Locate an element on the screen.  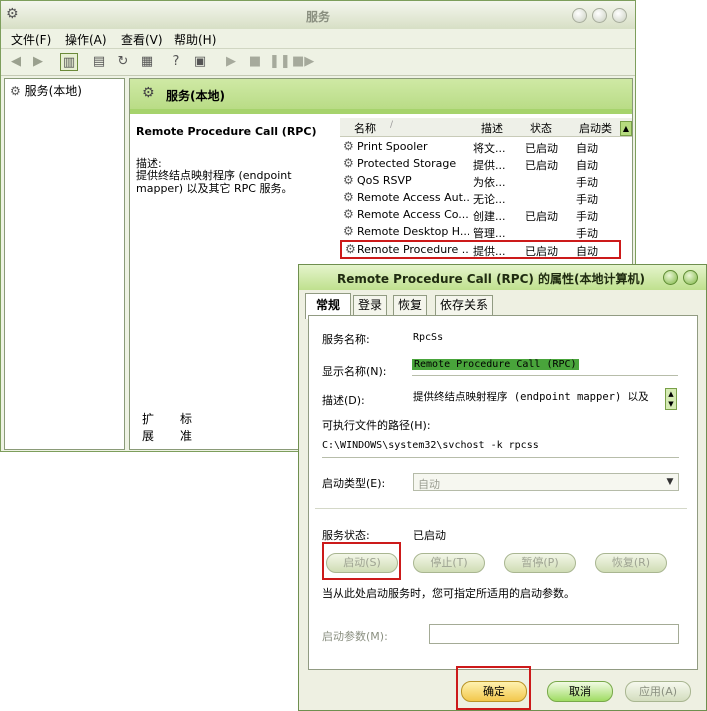
pause-button: 暂停(P) is located at coordinates (540, 563).